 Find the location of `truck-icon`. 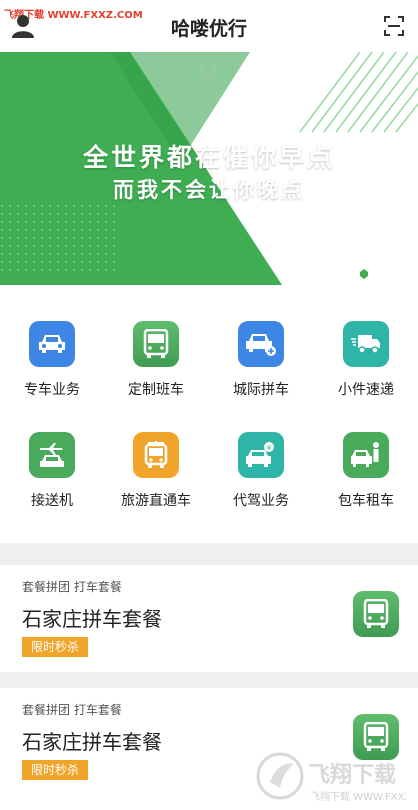

truck-icon is located at coordinates (366, 344).